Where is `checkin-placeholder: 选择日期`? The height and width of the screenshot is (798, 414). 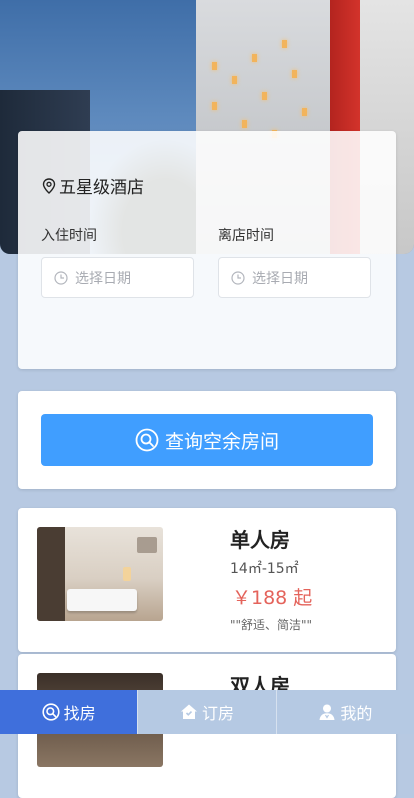
checkin-placeholder: 选择日期 is located at coordinates (103, 278).